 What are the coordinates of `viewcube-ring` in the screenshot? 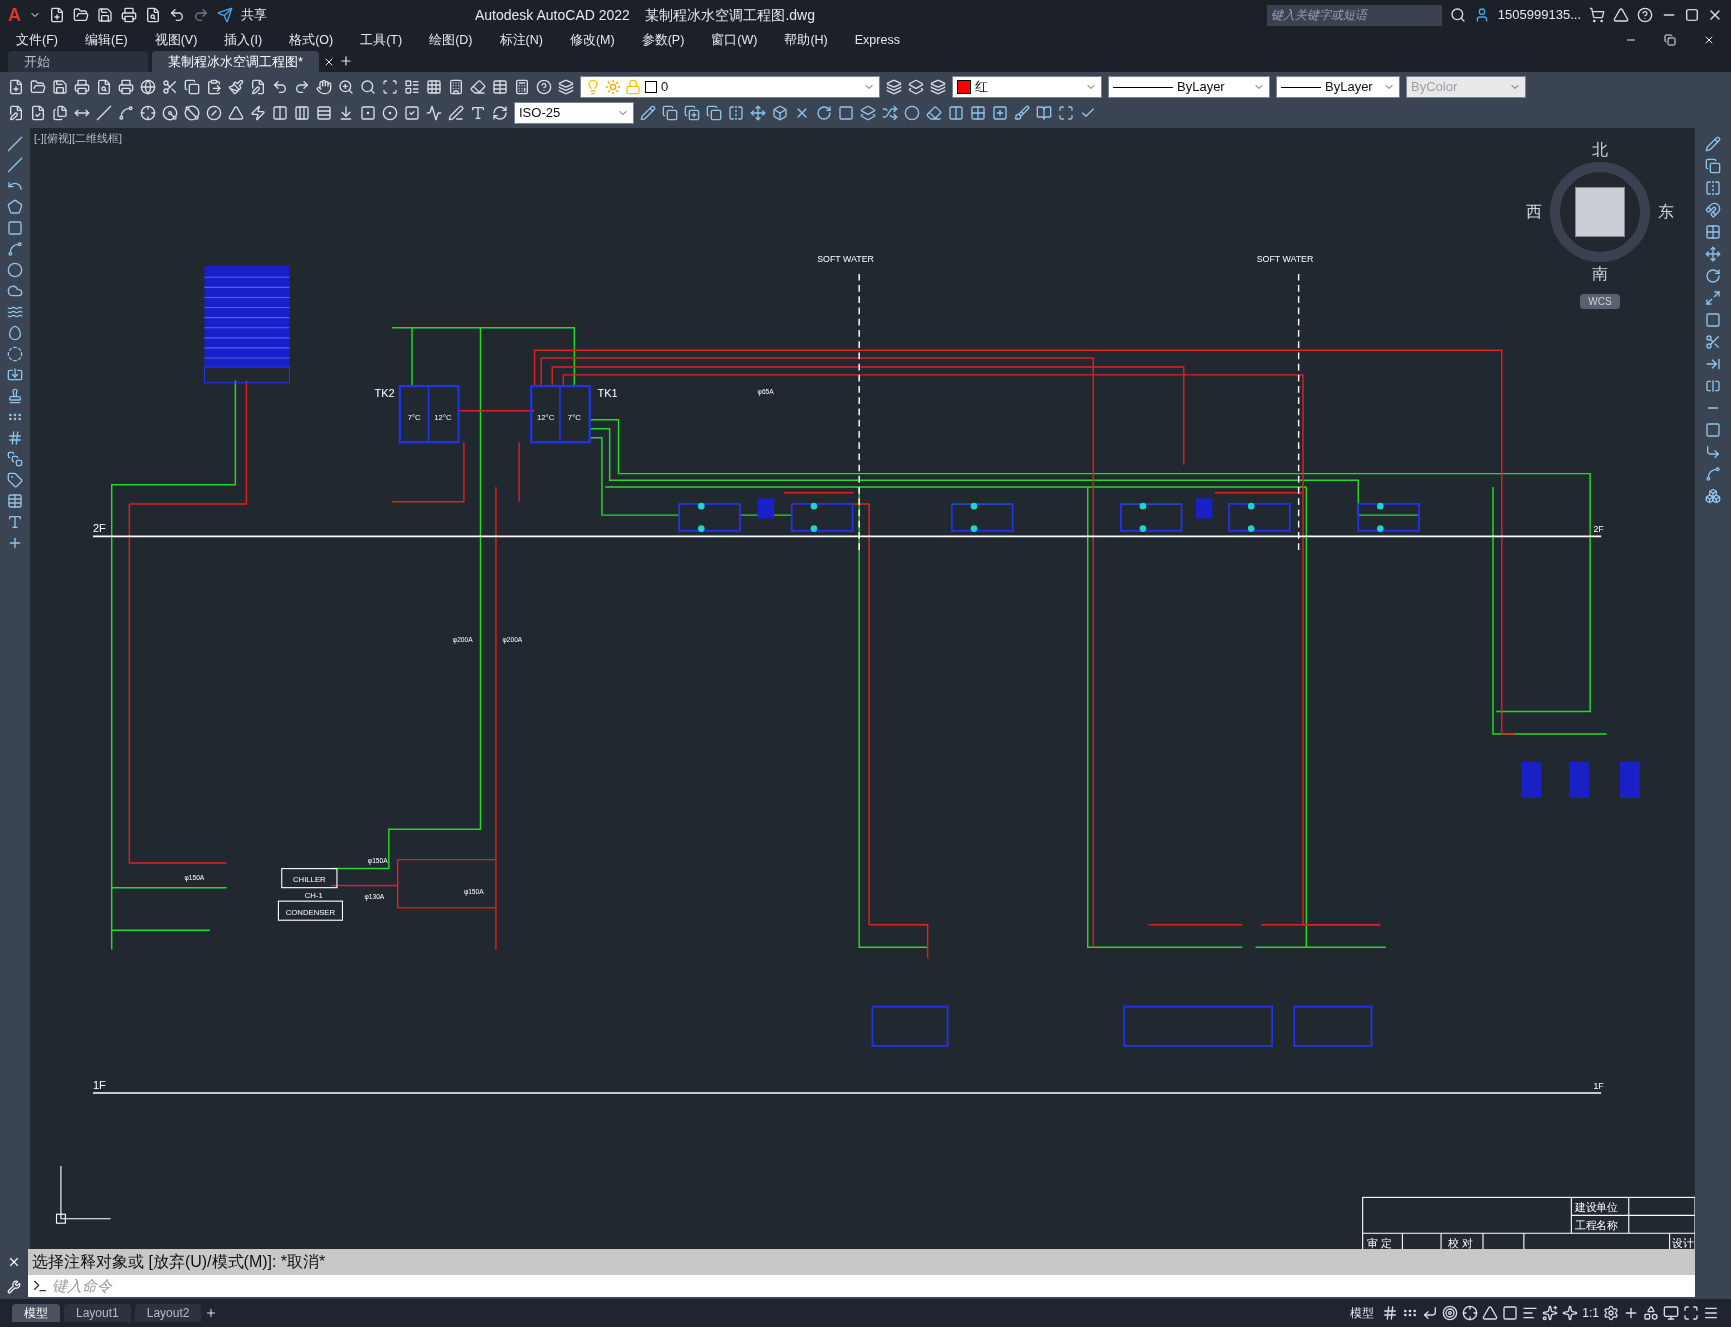 It's located at (1600, 212).